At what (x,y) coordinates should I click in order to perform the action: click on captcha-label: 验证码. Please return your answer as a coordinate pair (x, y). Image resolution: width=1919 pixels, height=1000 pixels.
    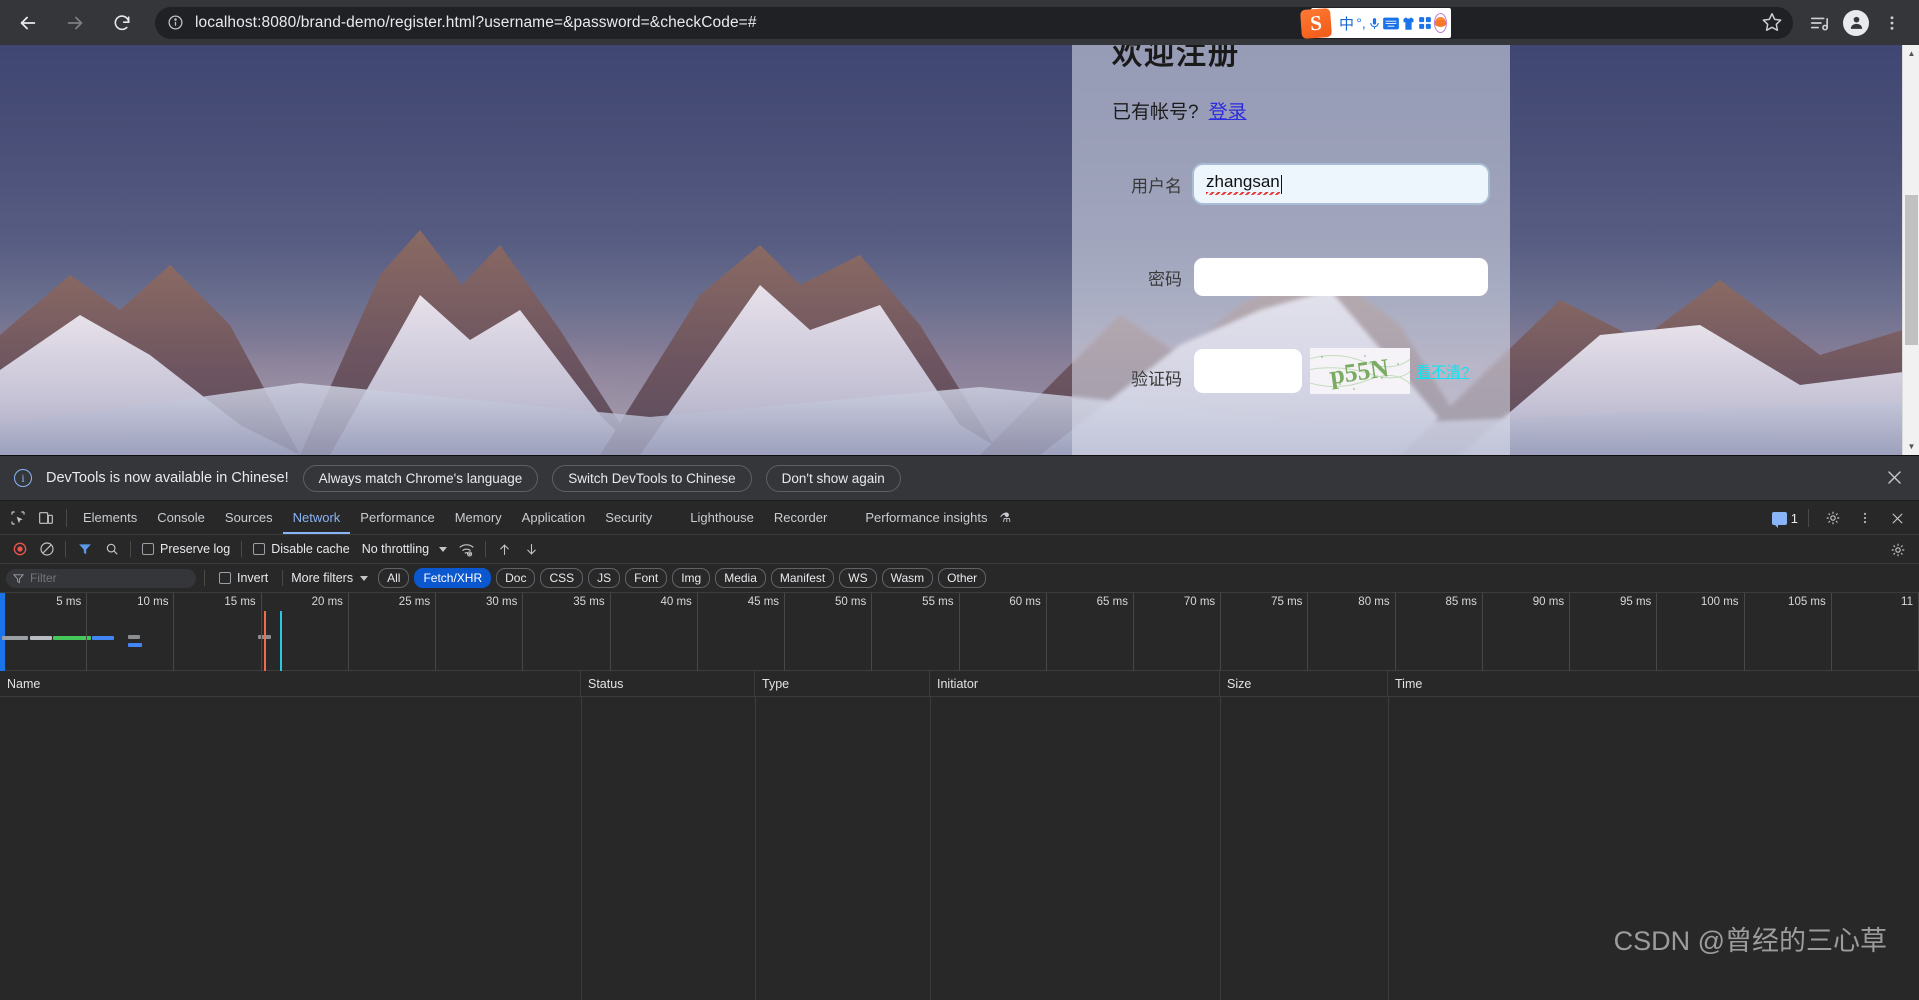
    Looking at the image, I should click on (1156, 379).